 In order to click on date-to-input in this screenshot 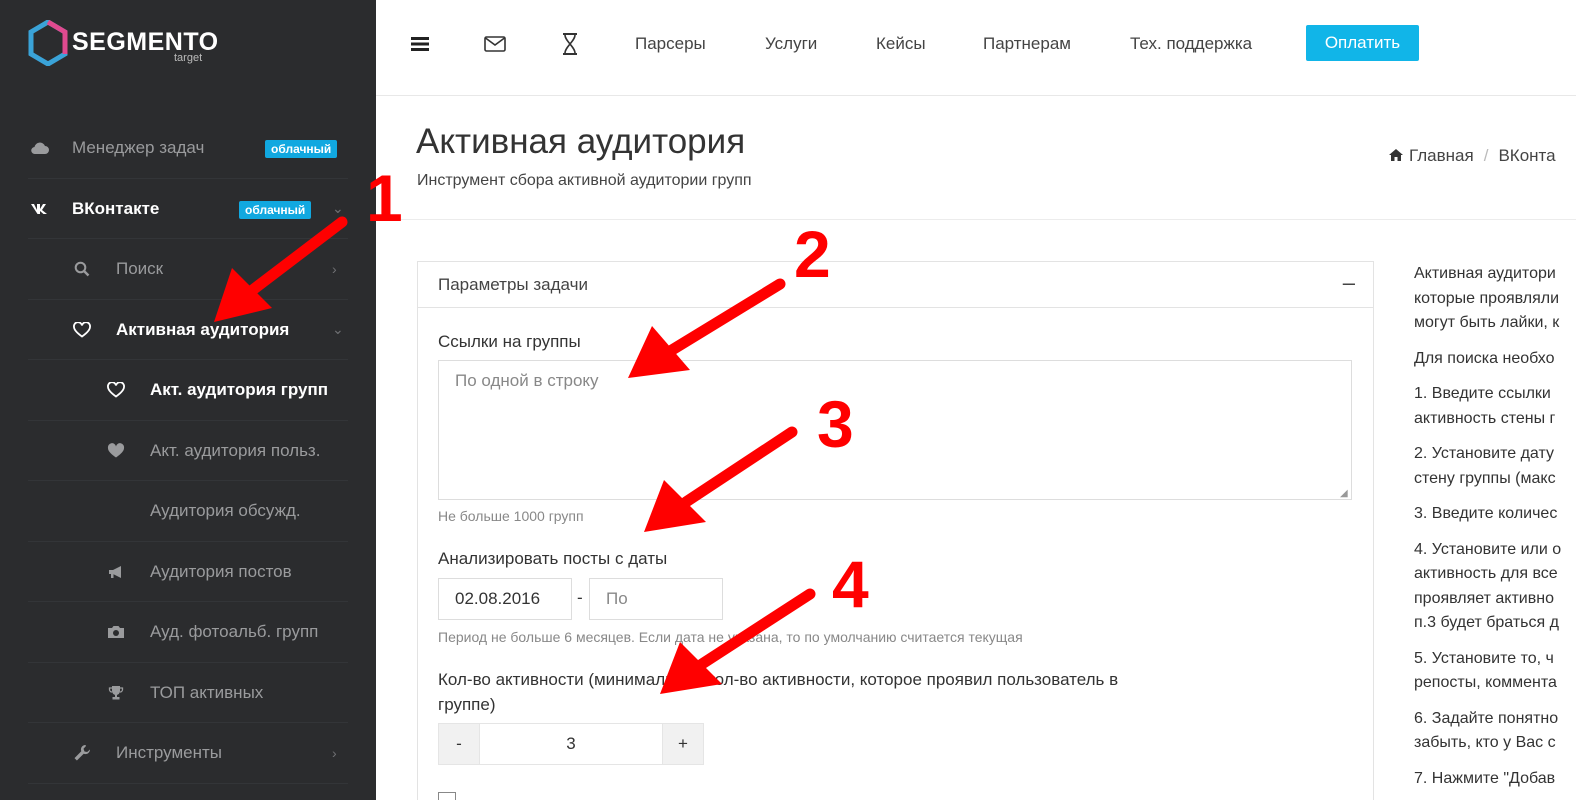, I will do `click(656, 599)`.